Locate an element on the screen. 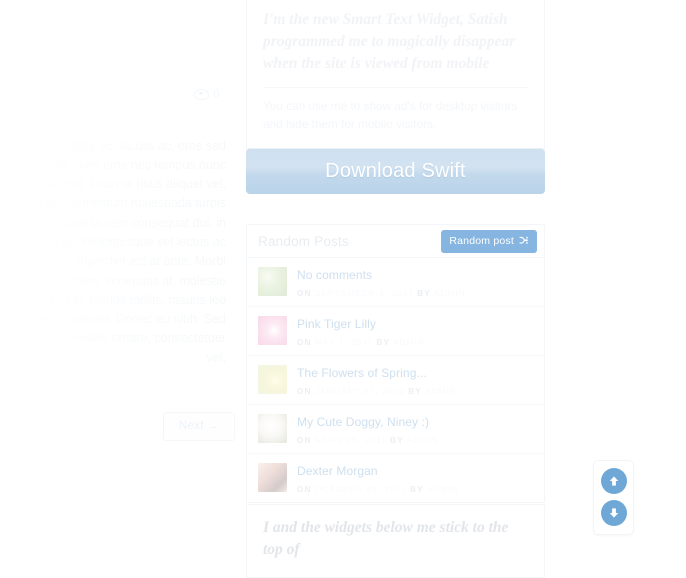  post-title-link: Dexter Morgan is located at coordinates (377, 471).